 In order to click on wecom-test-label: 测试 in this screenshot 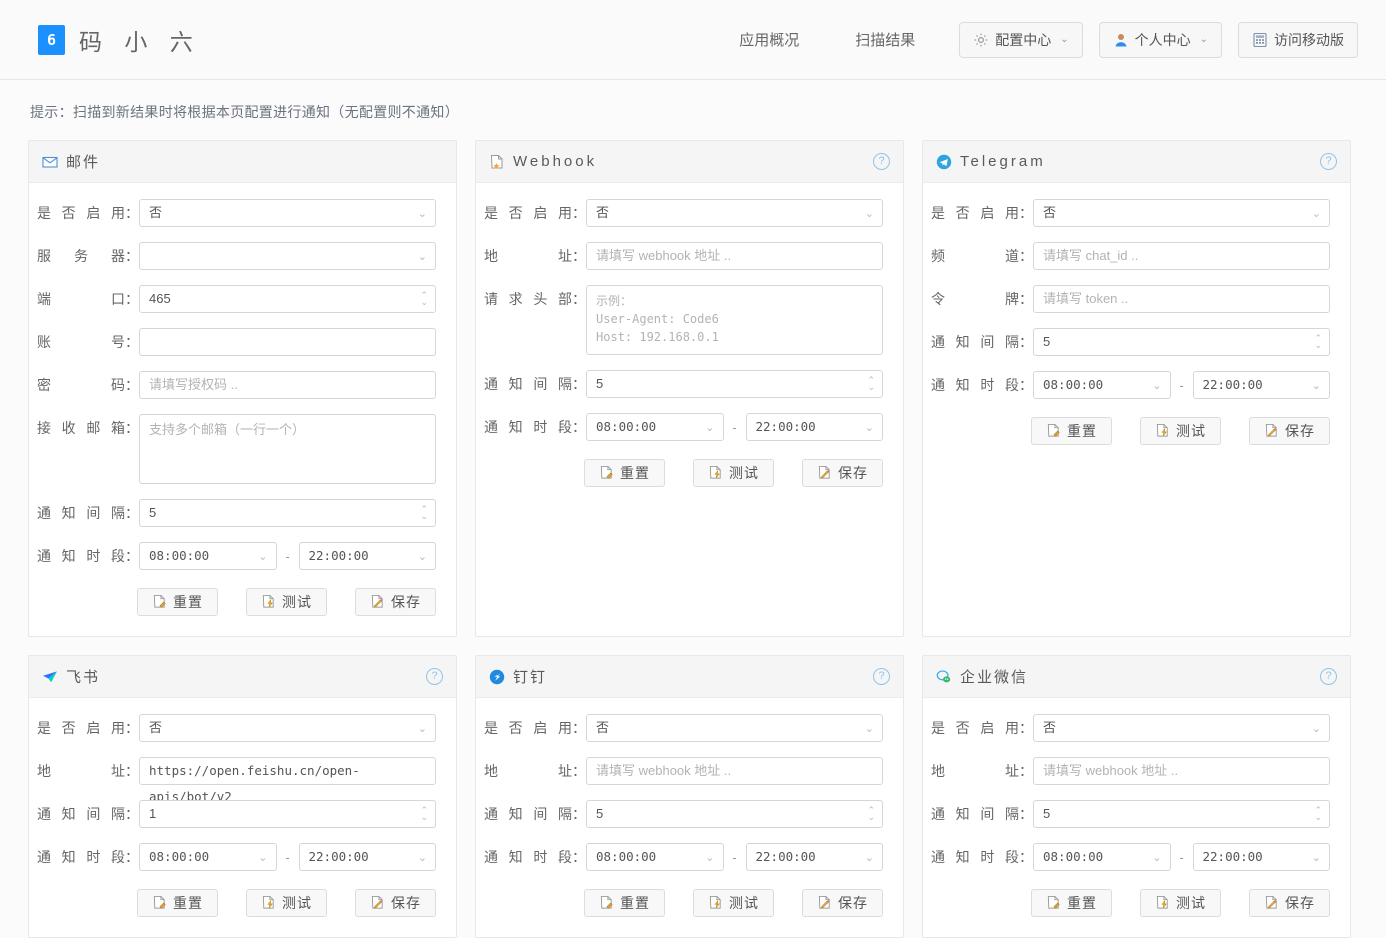, I will do `click(1191, 903)`.